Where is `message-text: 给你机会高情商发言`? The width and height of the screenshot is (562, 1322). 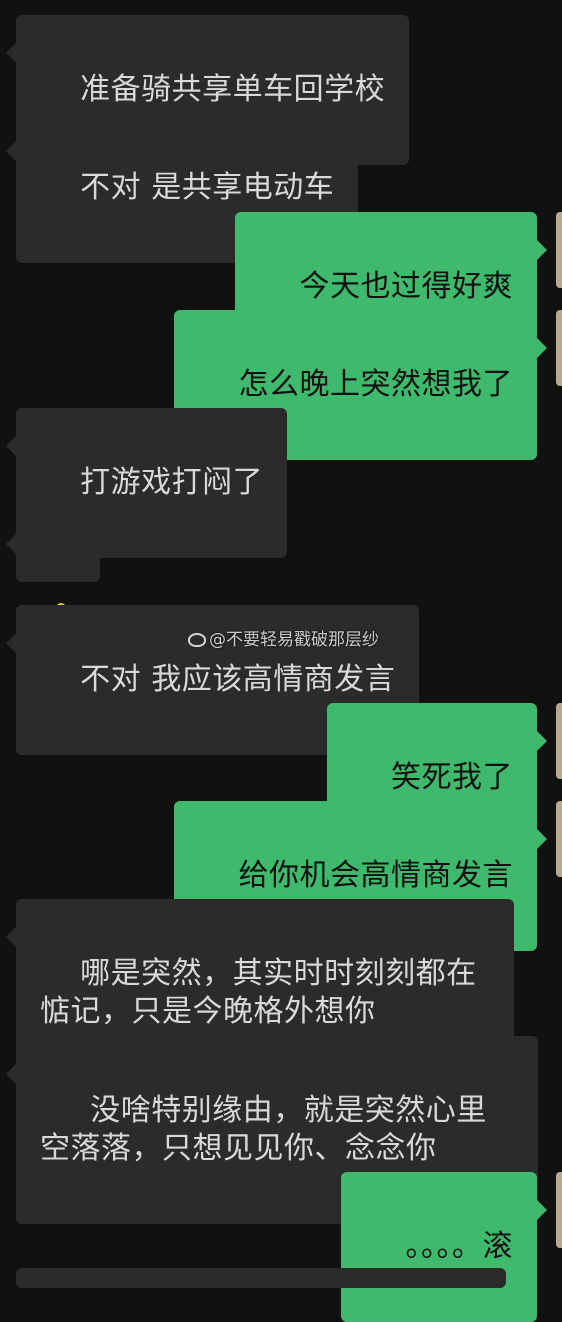 message-text: 给你机会高情商发言 is located at coordinates (375, 875).